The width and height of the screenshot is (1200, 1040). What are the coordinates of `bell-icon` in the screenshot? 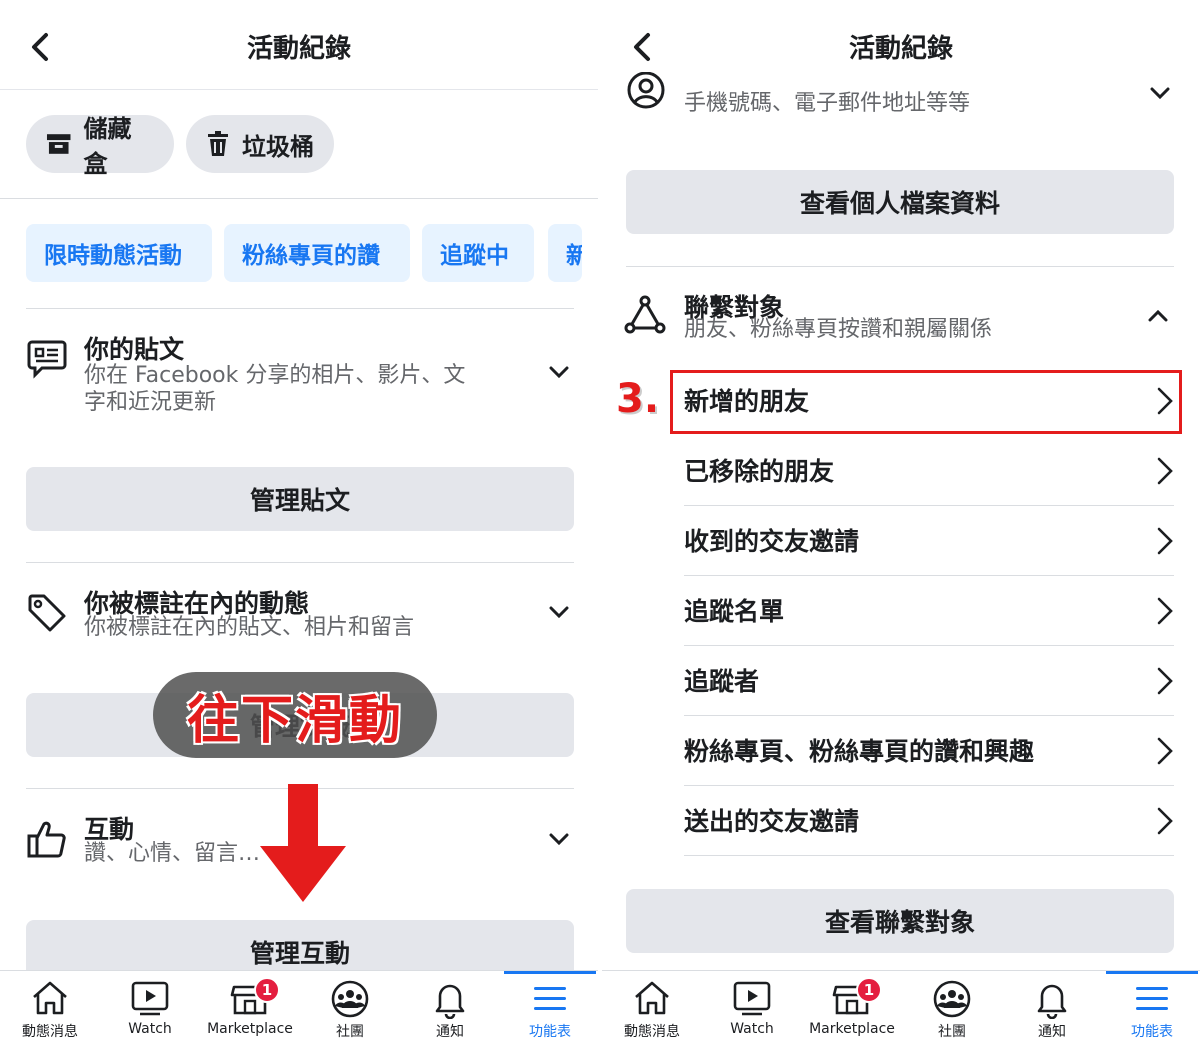 It's located at (1052, 1001).